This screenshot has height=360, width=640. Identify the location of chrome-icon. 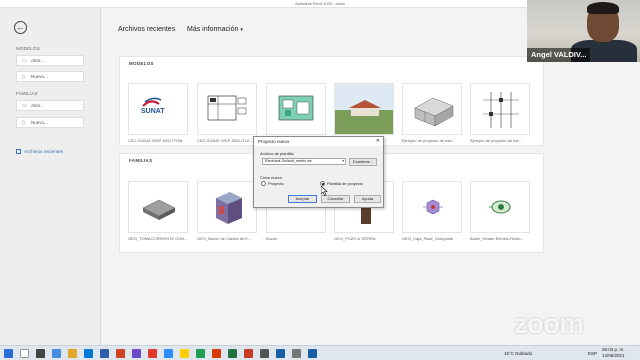
(184, 353).